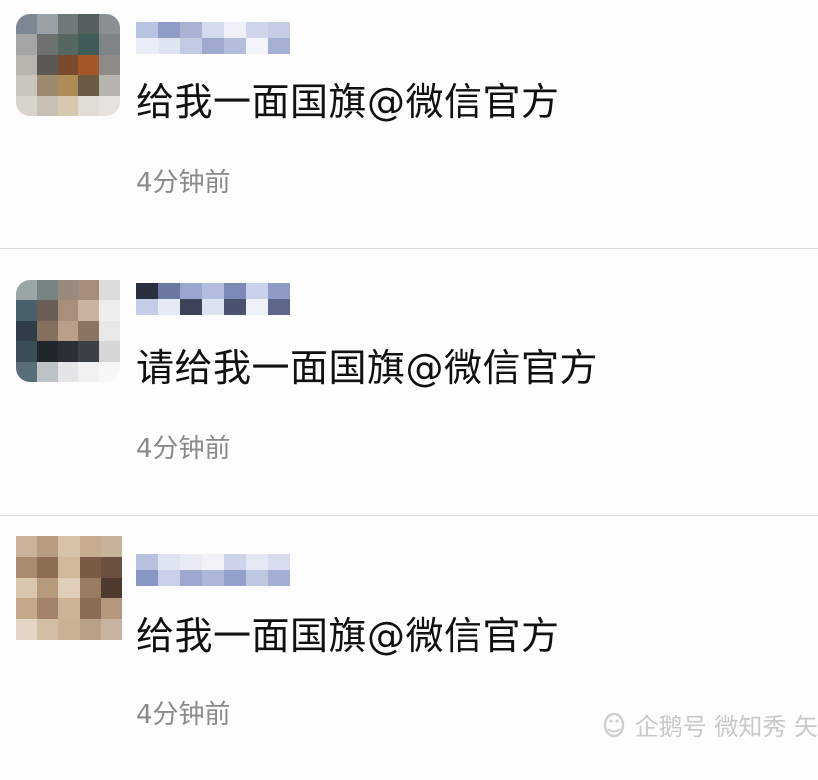  I want to click on watermark: 企鹅号 微知秀 矢, so click(708, 724).